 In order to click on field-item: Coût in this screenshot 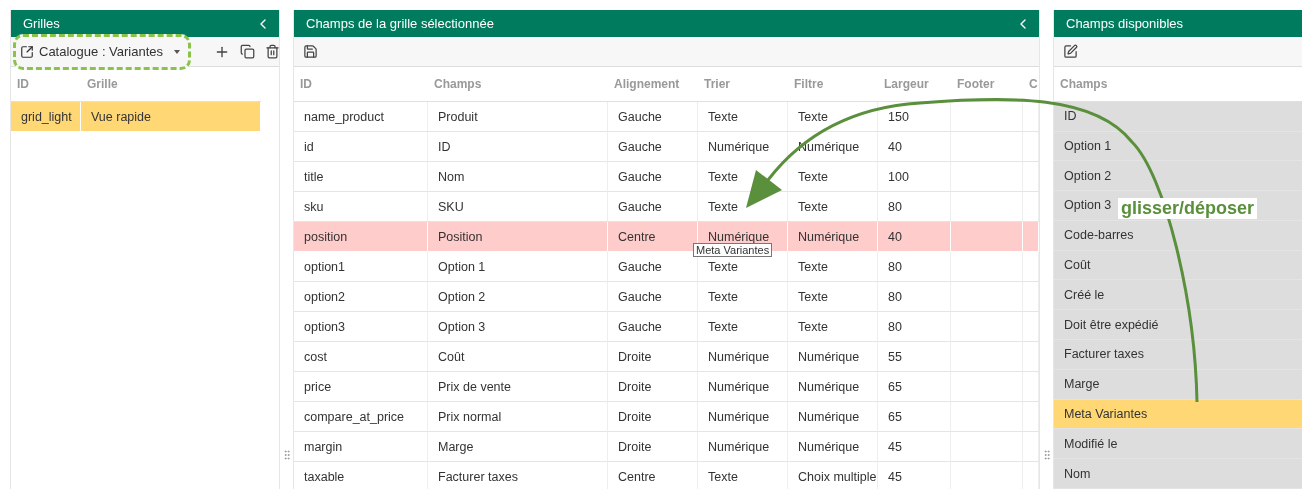, I will do `click(1178, 265)`.